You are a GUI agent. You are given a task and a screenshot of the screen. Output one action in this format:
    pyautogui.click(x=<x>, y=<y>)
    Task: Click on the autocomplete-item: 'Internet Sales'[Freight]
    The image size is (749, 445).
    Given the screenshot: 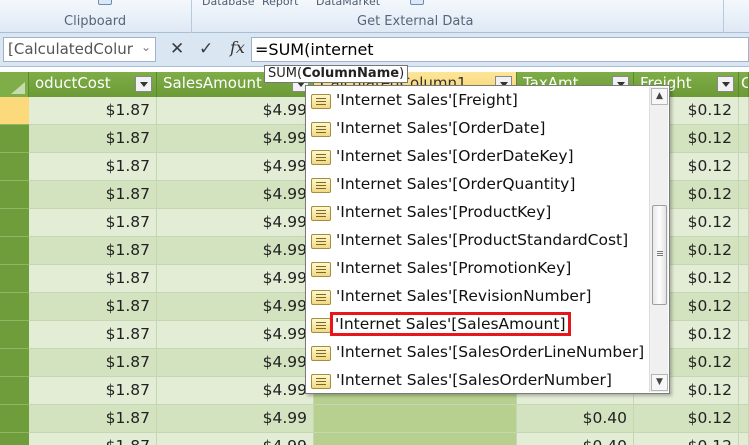 What is the action you would take?
    pyautogui.click(x=477, y=101)
    